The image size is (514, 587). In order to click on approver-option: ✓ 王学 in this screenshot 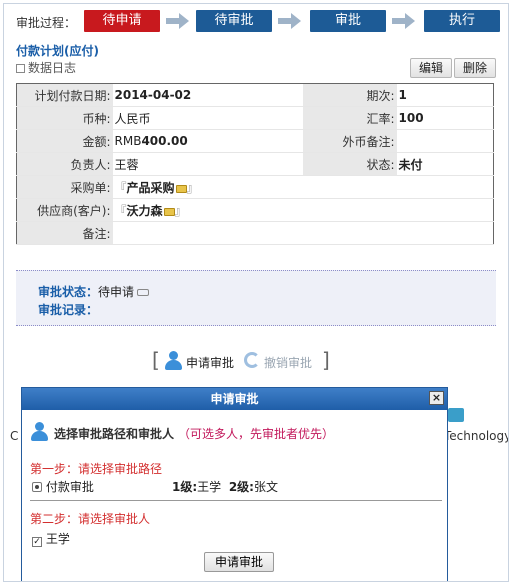, I will do `click(51, 538)`.